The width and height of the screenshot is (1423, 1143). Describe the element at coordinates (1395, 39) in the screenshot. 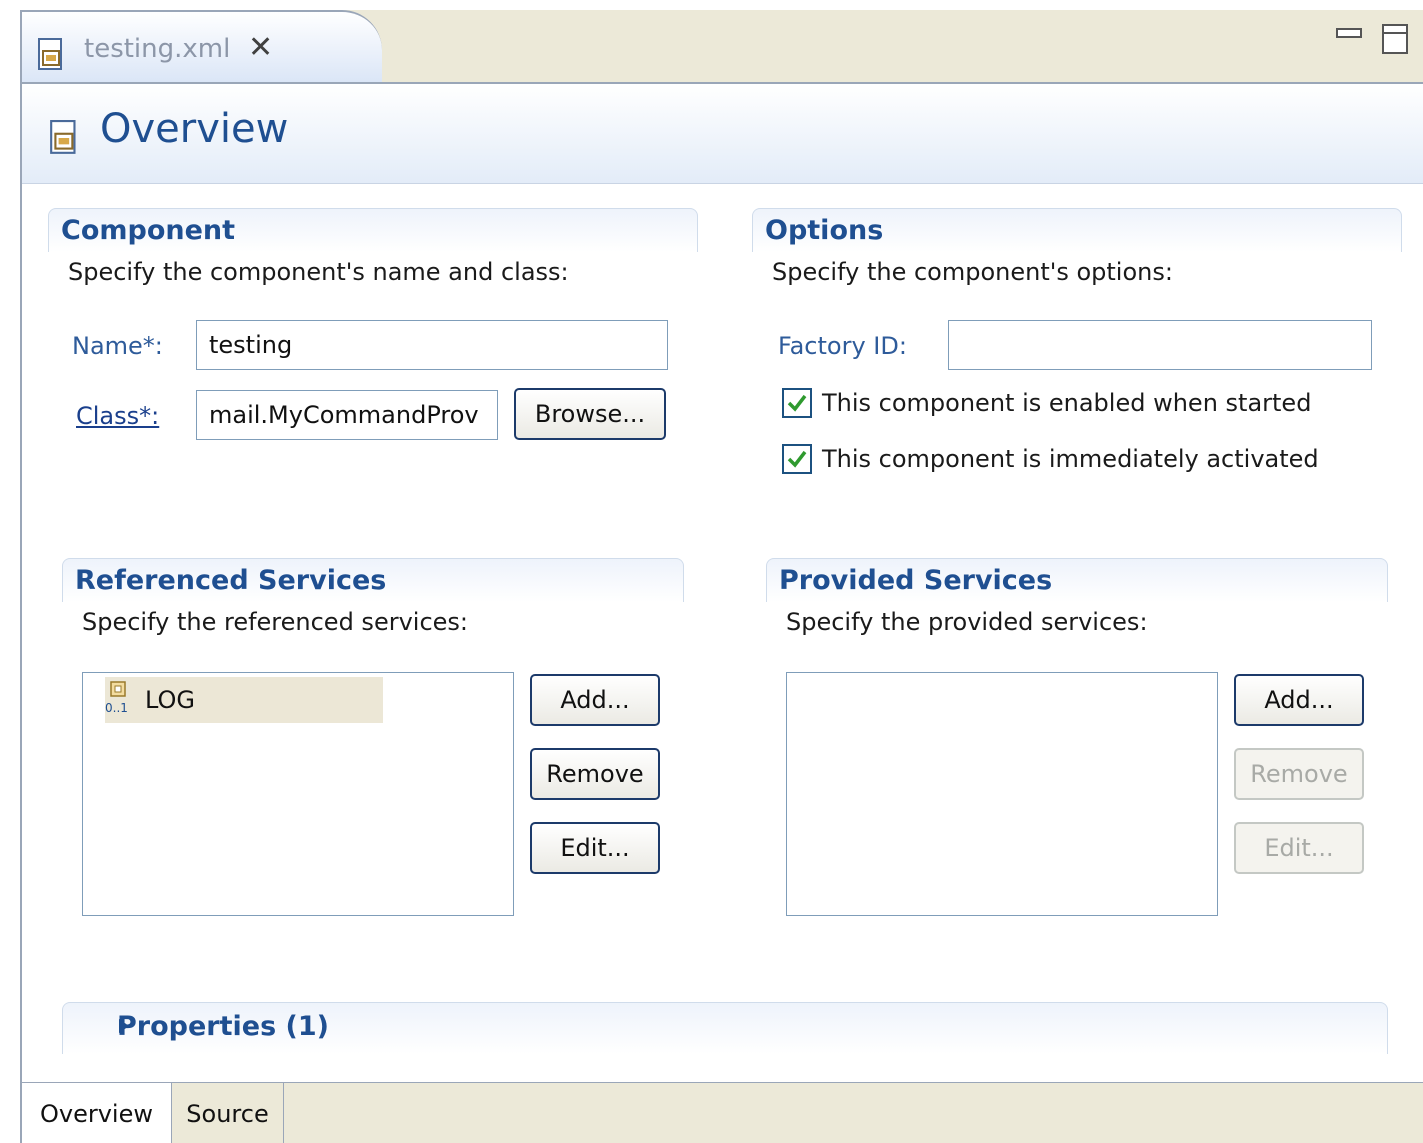

I see `maximize-icon` at that location.